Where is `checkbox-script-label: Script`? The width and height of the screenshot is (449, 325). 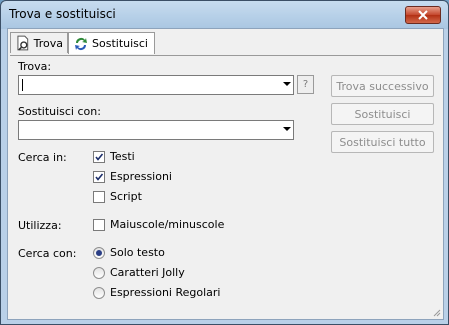 checkbox-script-label: Script is located at coordinates (126, 196).